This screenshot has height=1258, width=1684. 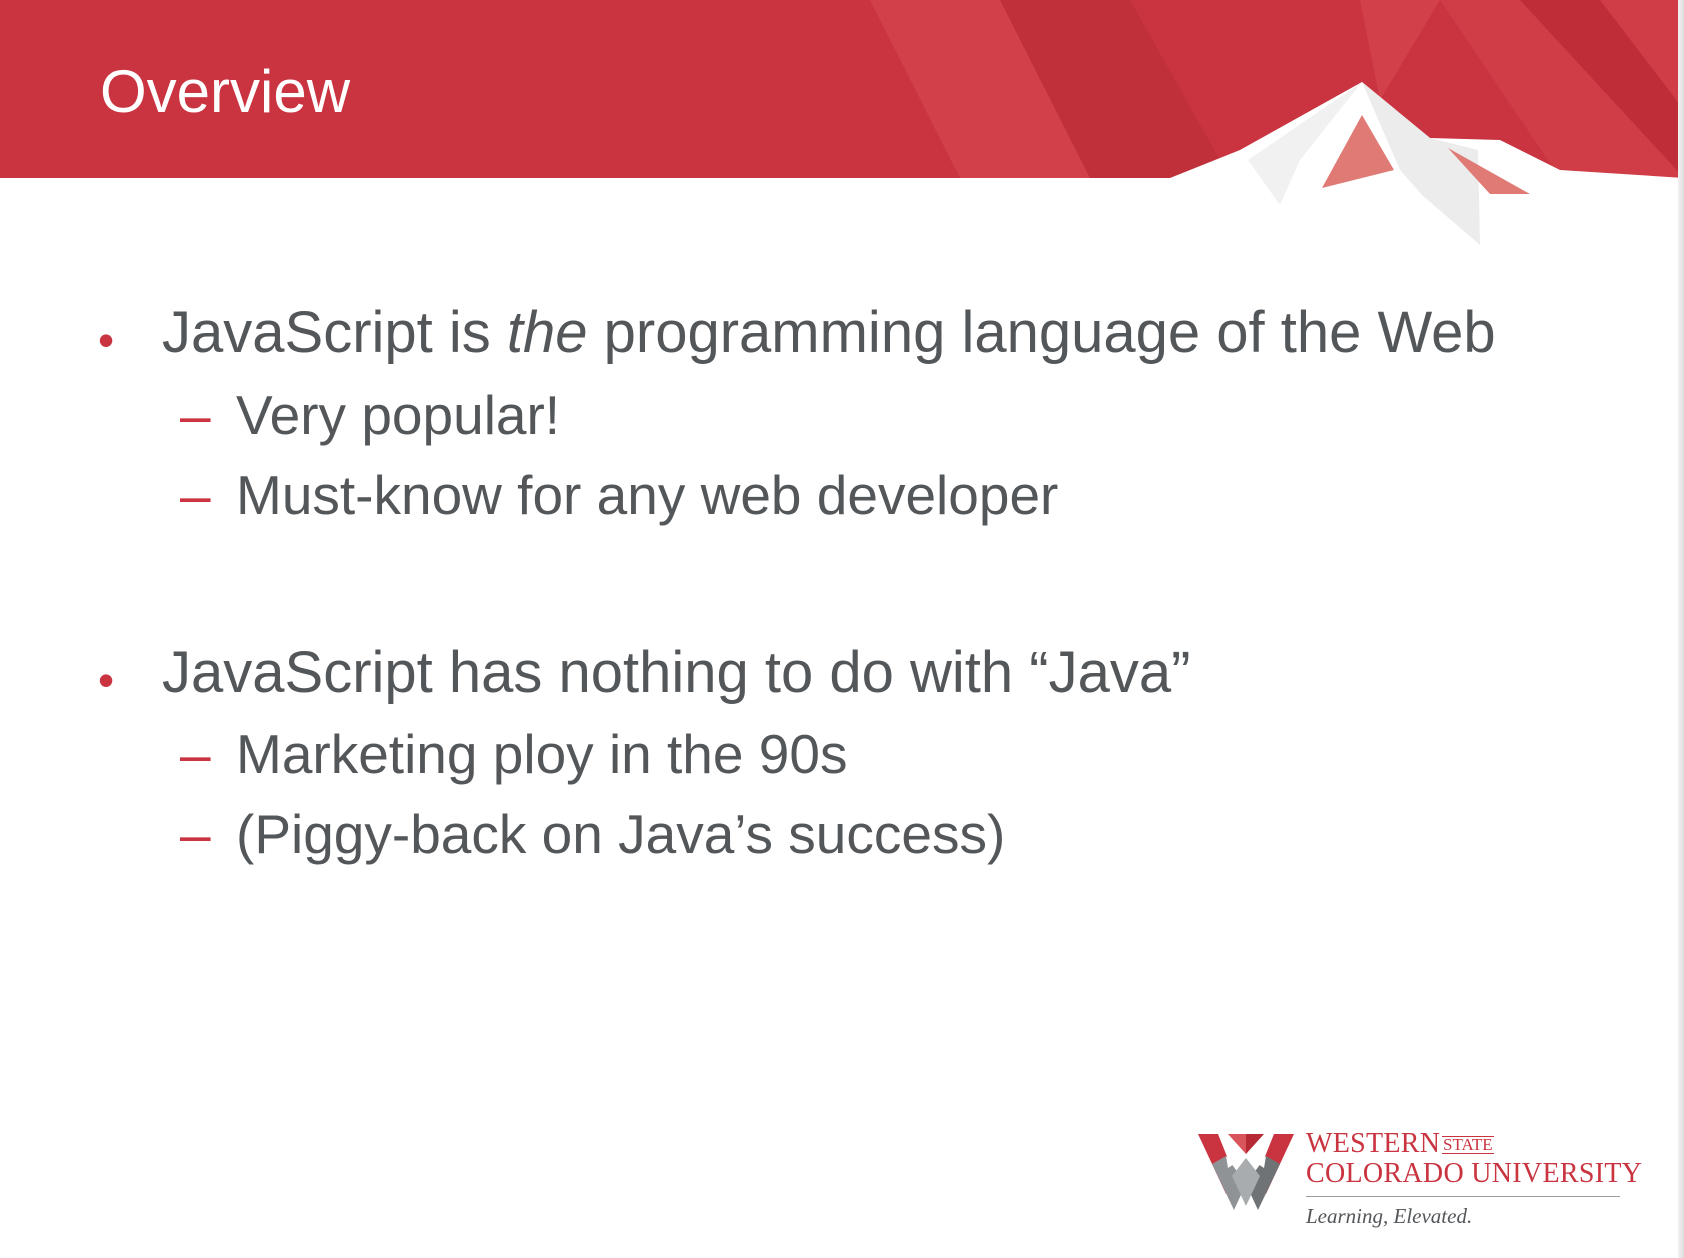 I want to click on bullet-spacer, so click(x=846, y=583).